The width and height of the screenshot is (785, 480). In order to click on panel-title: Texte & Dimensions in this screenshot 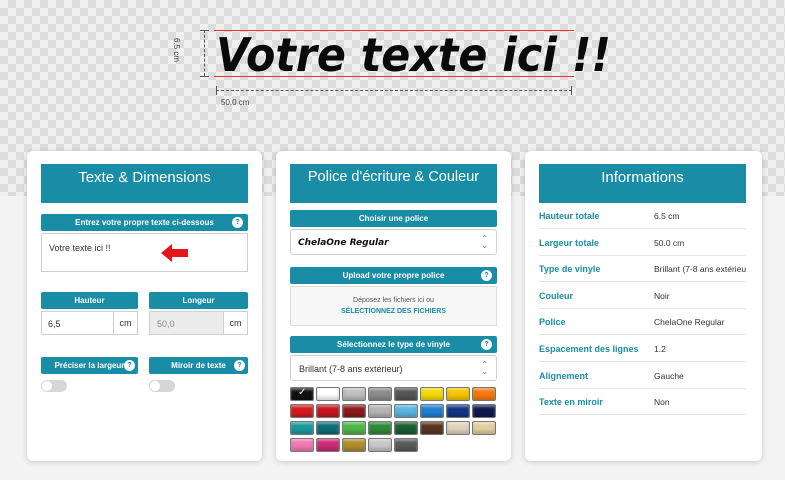, I will do `click(144, 183)`.